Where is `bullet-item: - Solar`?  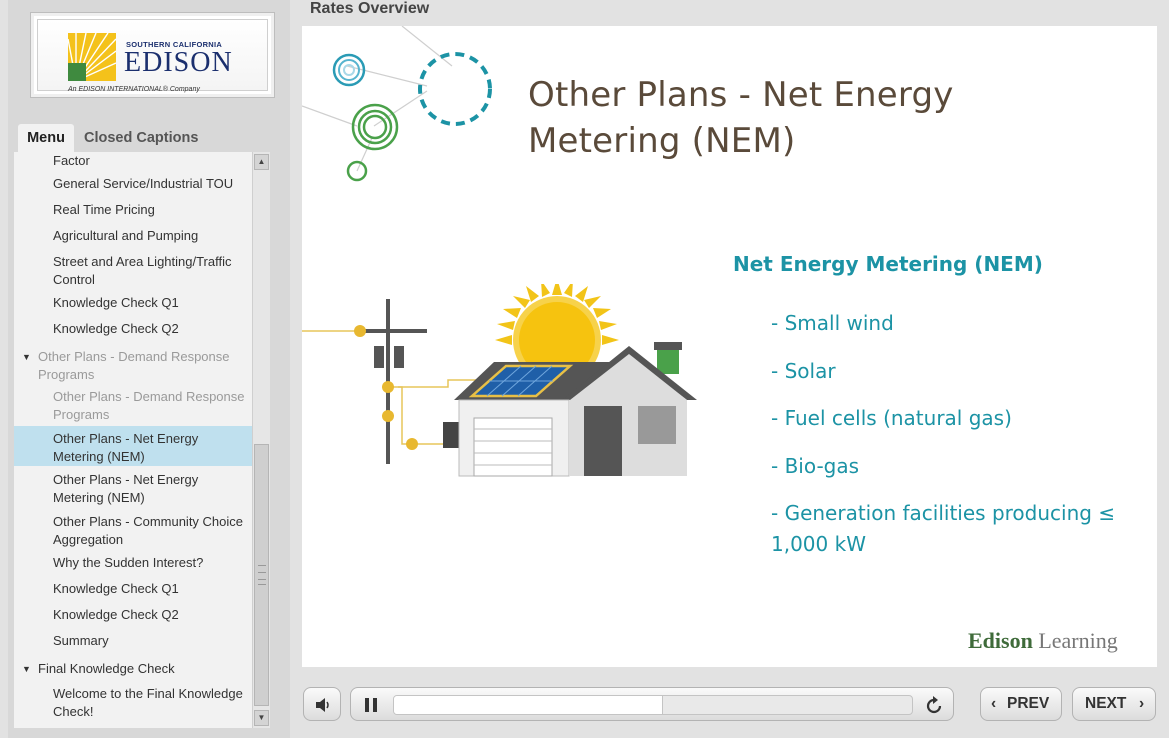
bullet-item: - Solar is located at coordinates (803, 370).